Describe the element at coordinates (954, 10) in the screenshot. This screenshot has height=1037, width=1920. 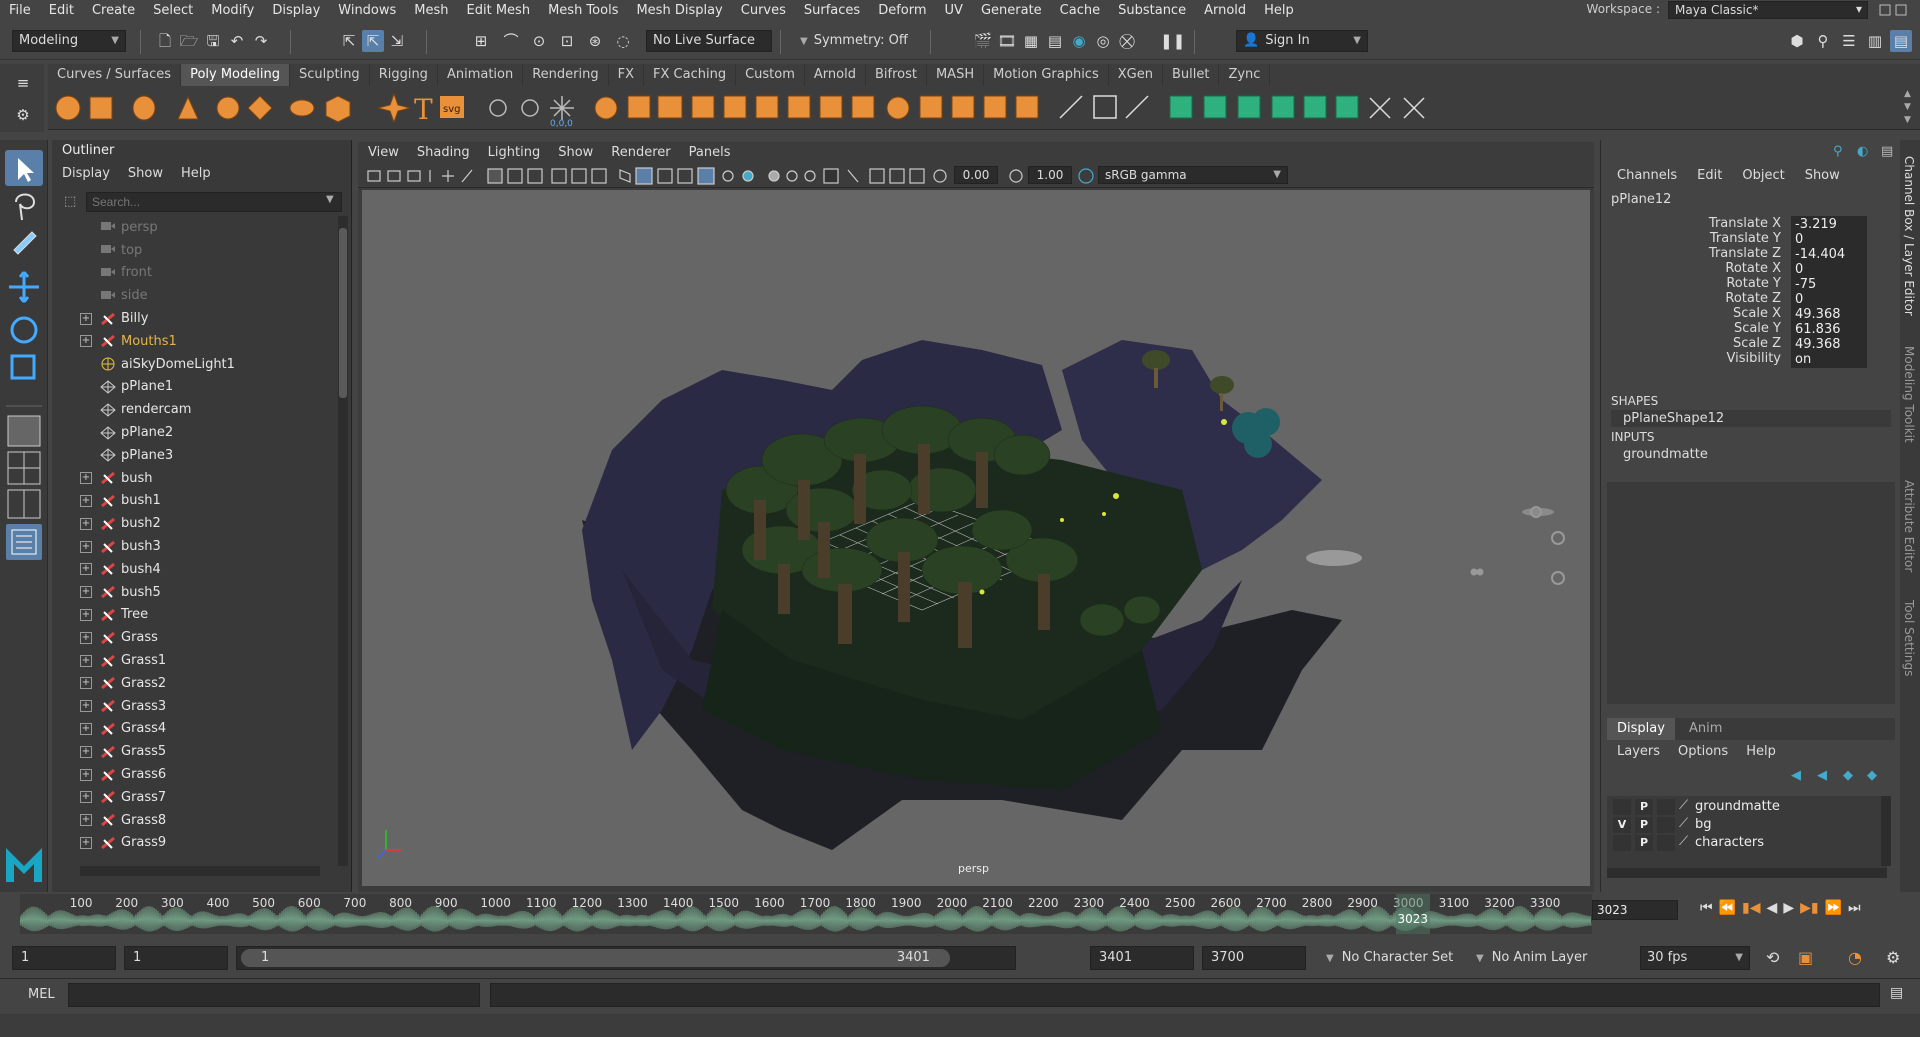
I see `menu-uv: UV` at that location.